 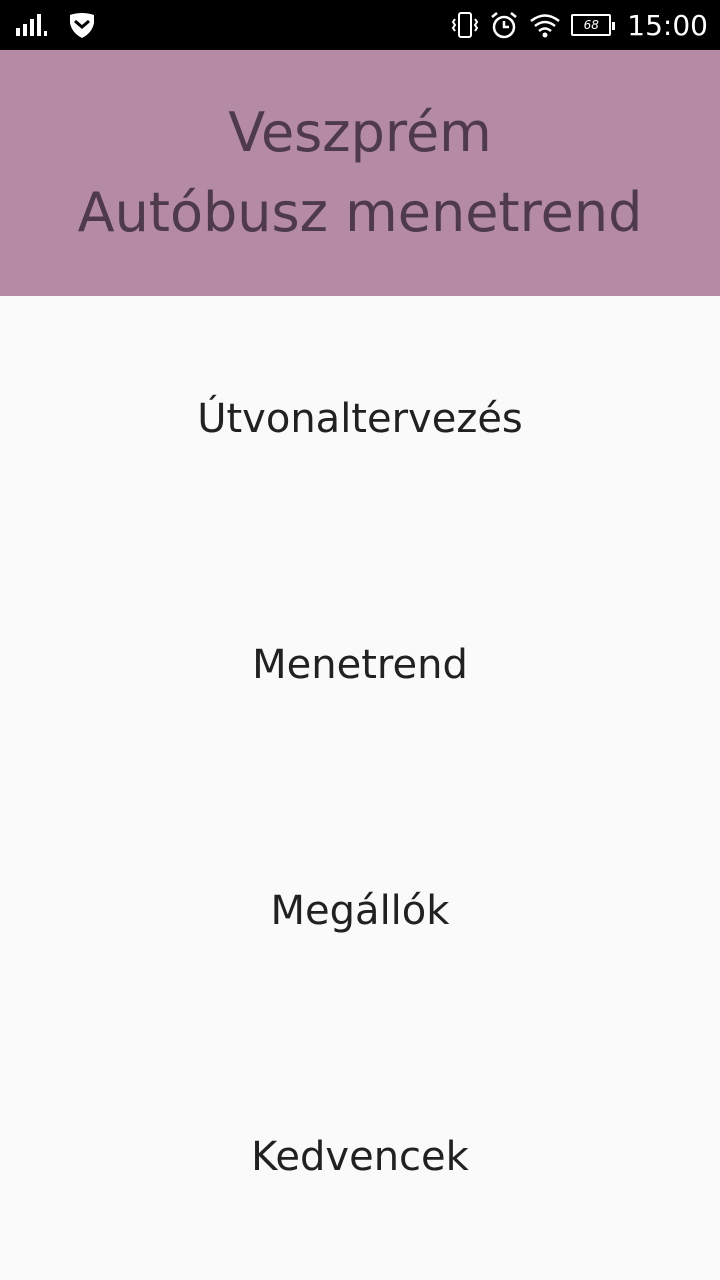 I want to click on menu-item-label: Útvonaltervezés, so click(x=360, y=419).